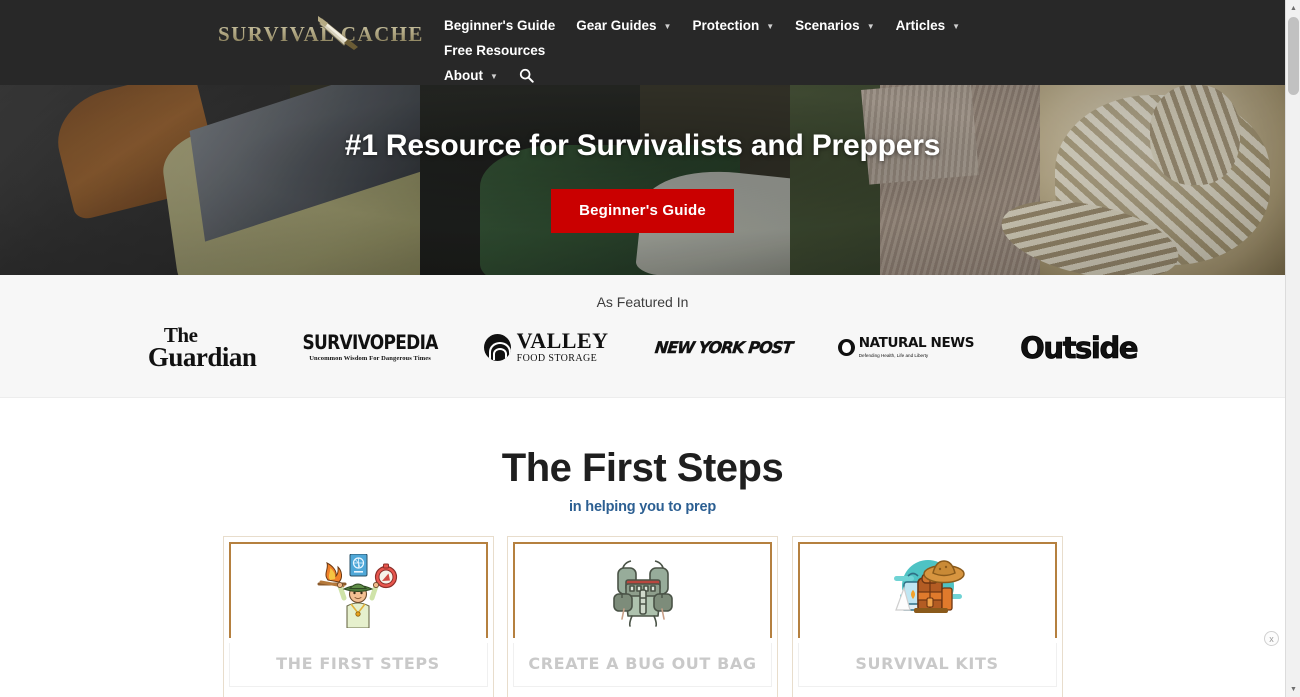  I want to click on scrollbar-thumb, so click(1293, 56).